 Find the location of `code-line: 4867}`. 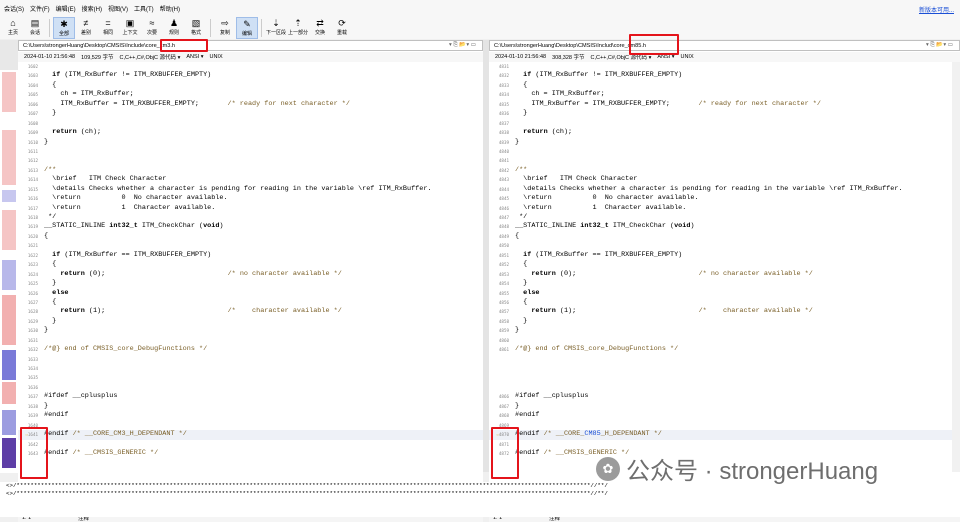

code-line: 4867} is located at coordinates (724, 406).